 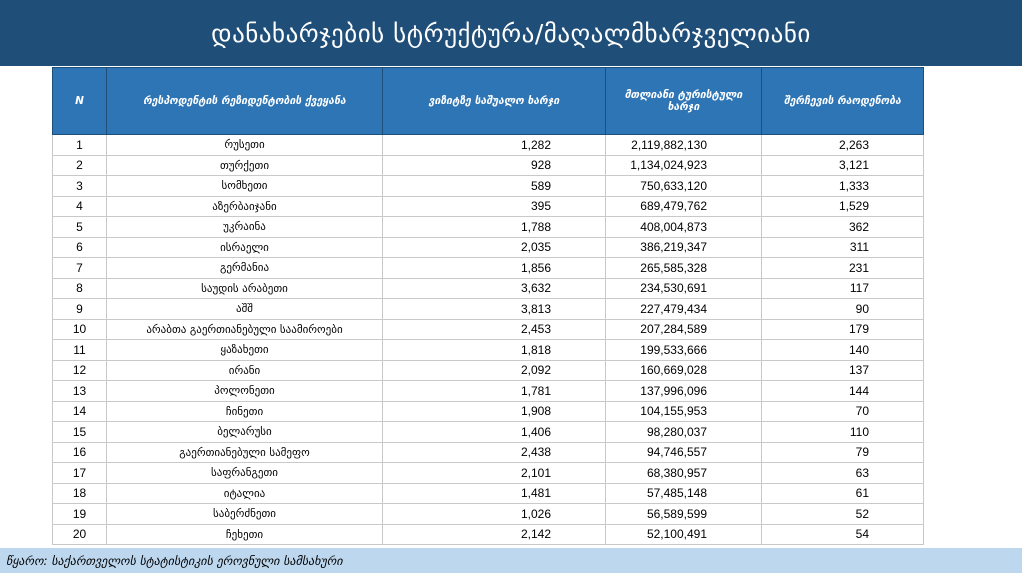 What do you see at coordinates (494, 493) in the screenshot?
I see `avg-spend-cell: 1,481` at bounding box center [494, 493].